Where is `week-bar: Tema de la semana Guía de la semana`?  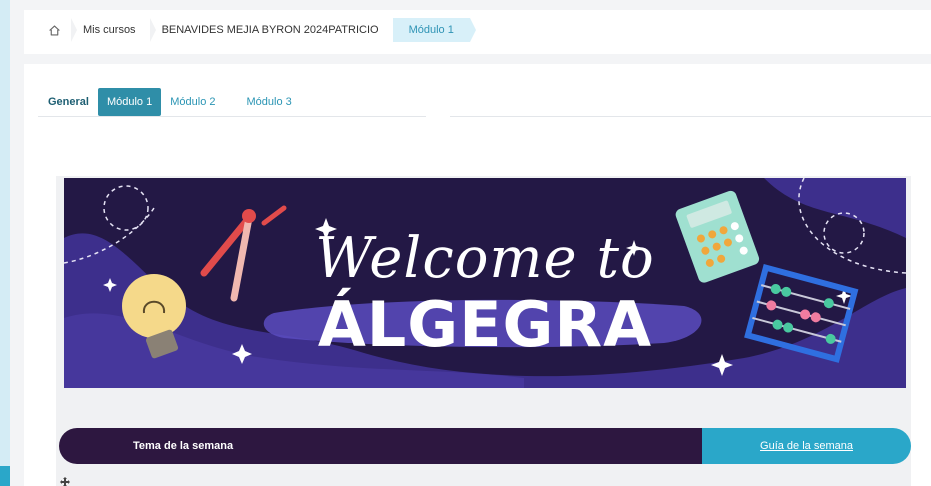 week-bar: Tema de la semana Guía de la semana is located at coordinates (485, 446).